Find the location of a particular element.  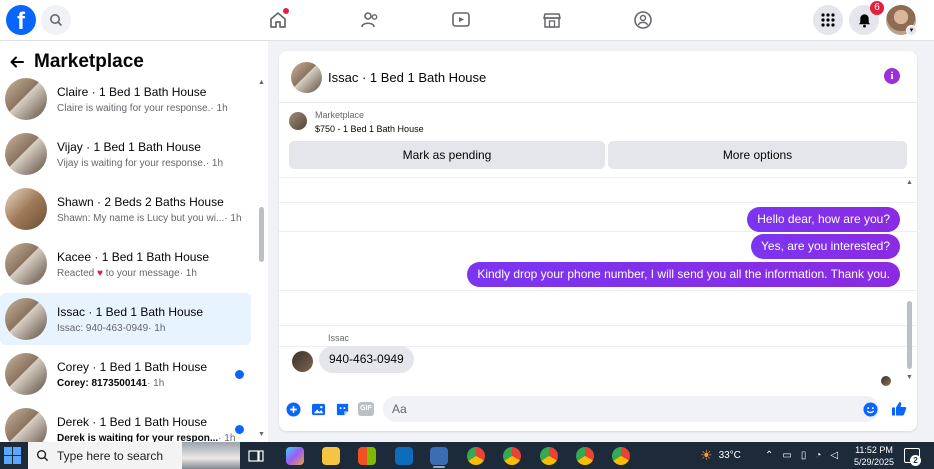

battery-icon: ▯ is located at coordinates (804, 455).